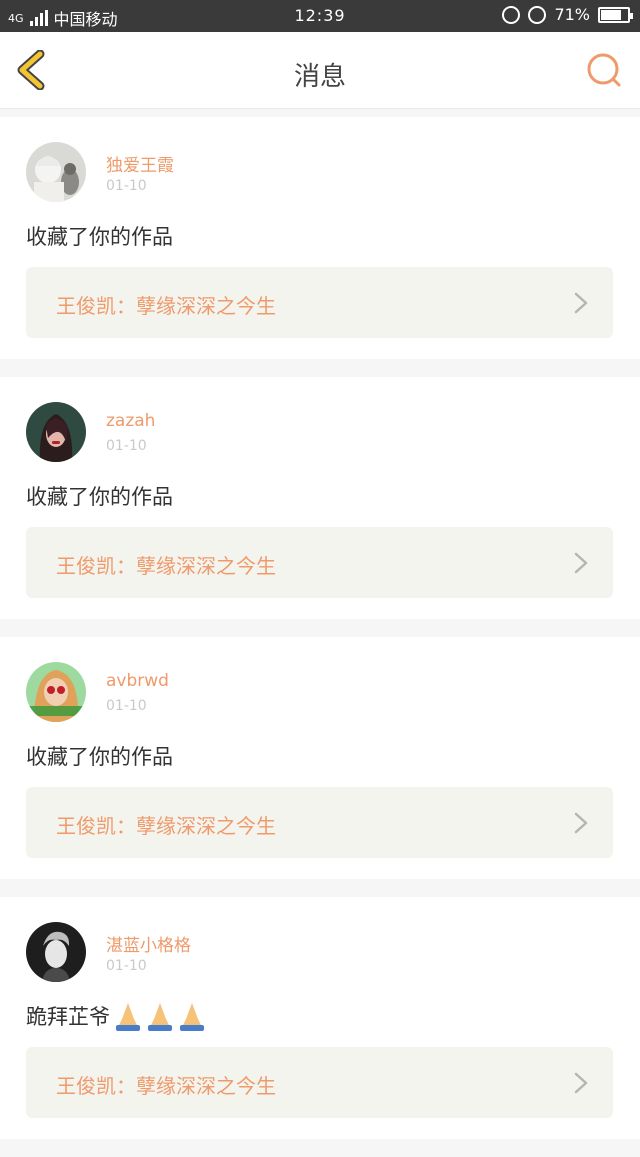 Image resolution: width=640 pixels, height=1157 pixels. I want to click on user-name: zazah, so click(130, 421).